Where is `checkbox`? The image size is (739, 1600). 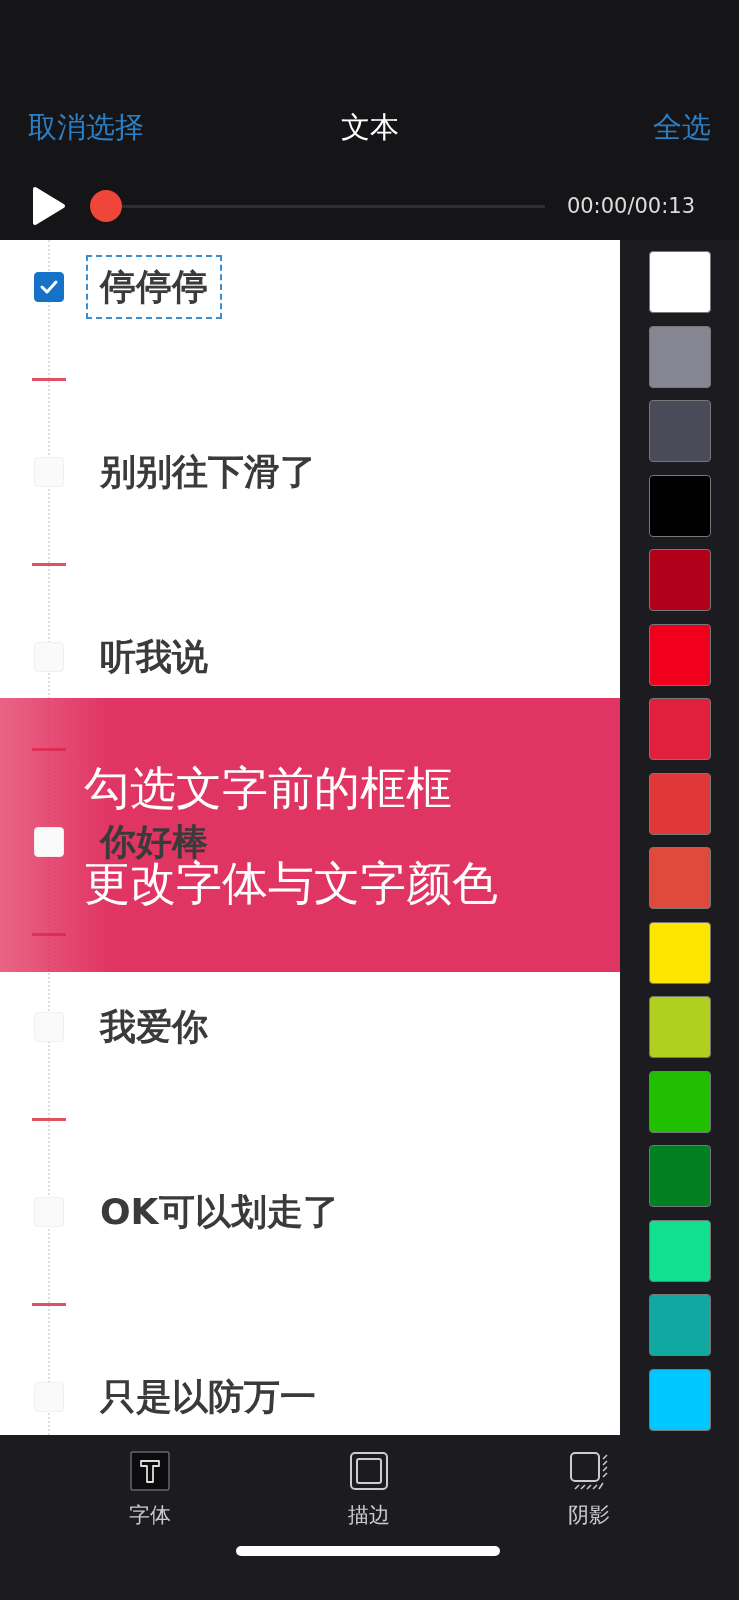 checkbox is located at coordinates (49, 287).